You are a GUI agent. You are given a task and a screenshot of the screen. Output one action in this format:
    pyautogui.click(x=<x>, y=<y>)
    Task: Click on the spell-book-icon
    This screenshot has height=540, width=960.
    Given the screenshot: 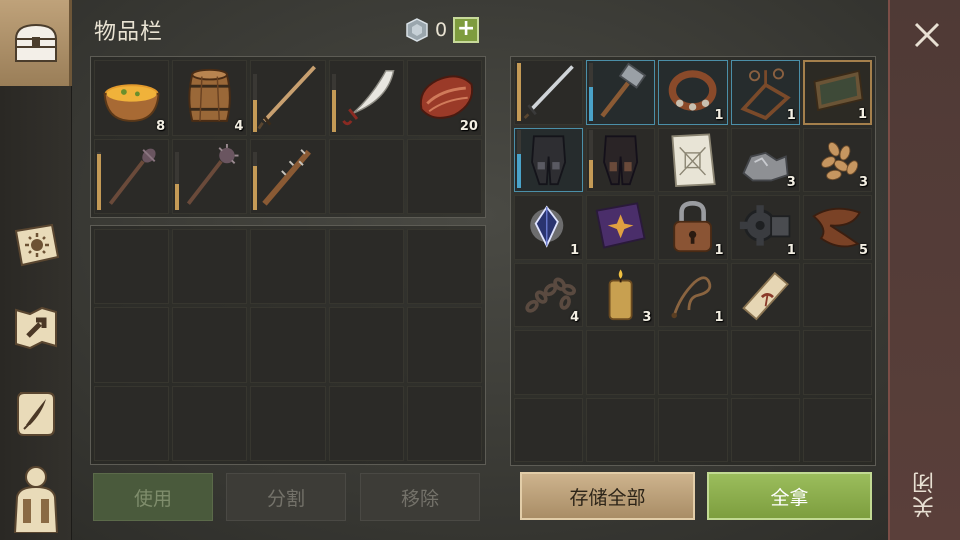 What is the action you would take?
    pyautogui.click(x=620, y=225)
    